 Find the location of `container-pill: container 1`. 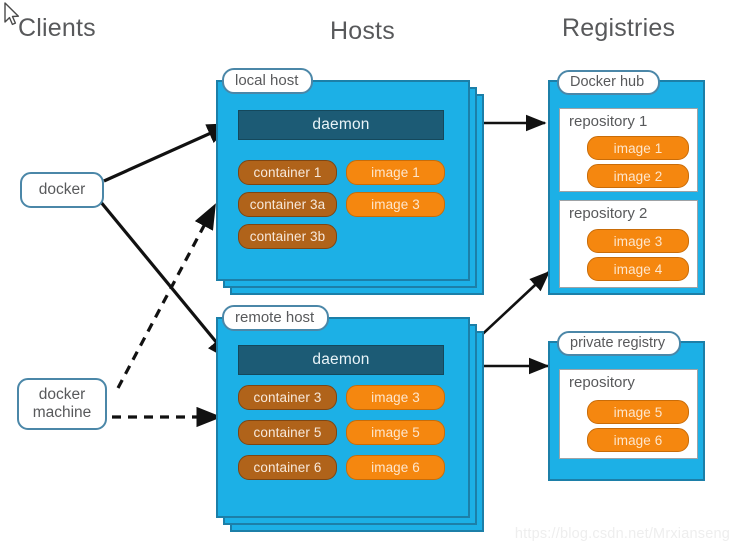

container-pill: container 1 is located at coordinates (287, 172).